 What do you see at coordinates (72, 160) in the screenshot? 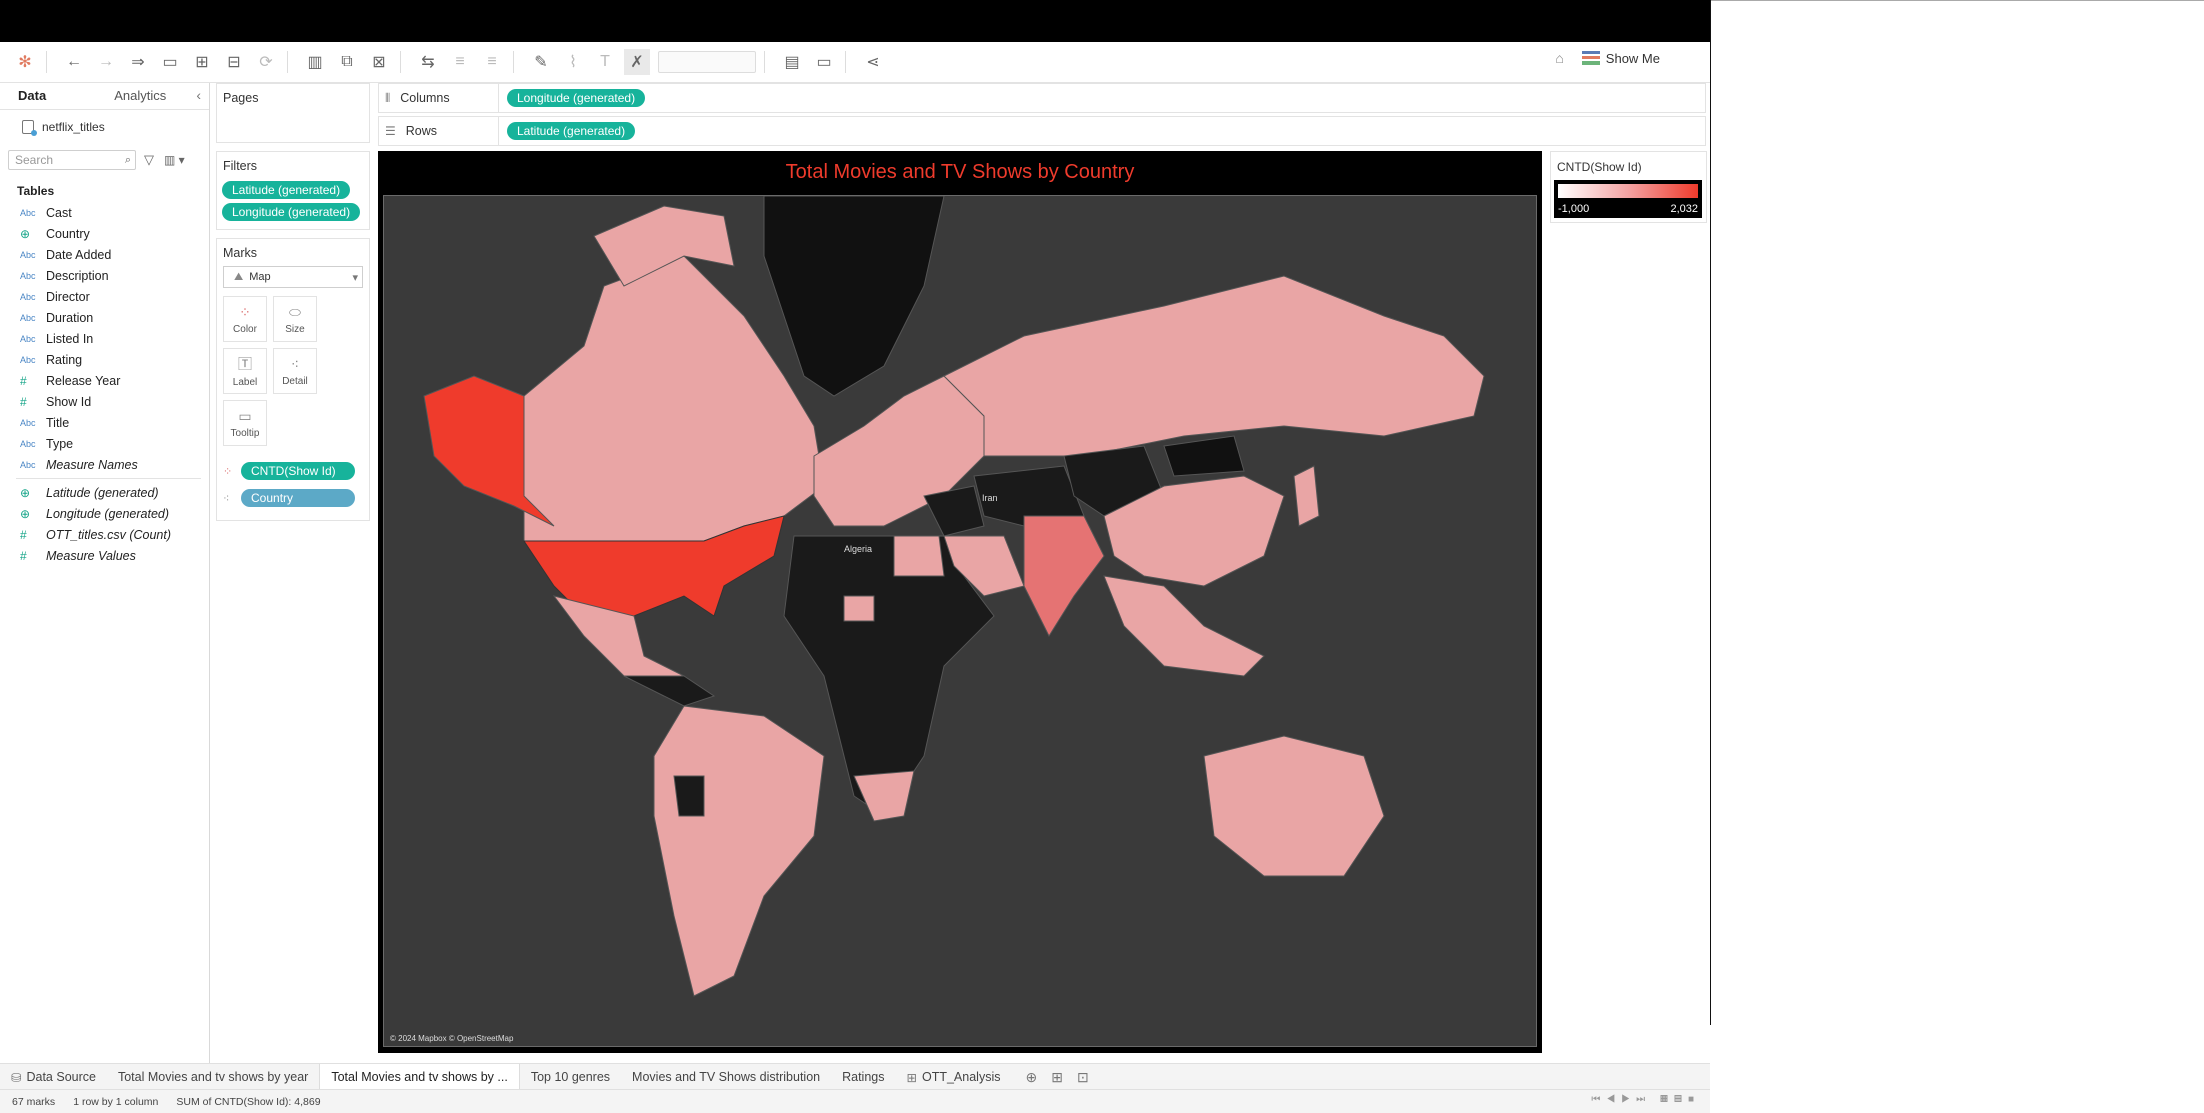
I see `search-input: Search ⌕` at bounding box center [72, 160].